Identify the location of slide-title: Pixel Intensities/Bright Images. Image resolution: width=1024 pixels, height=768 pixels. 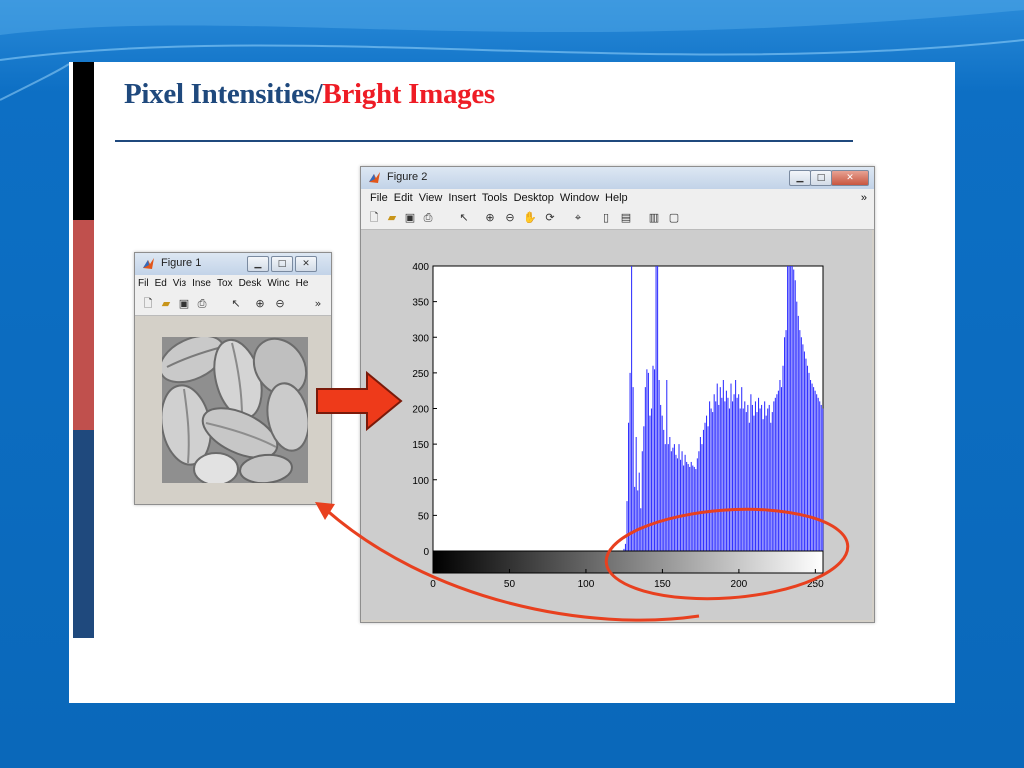
(309, 94).